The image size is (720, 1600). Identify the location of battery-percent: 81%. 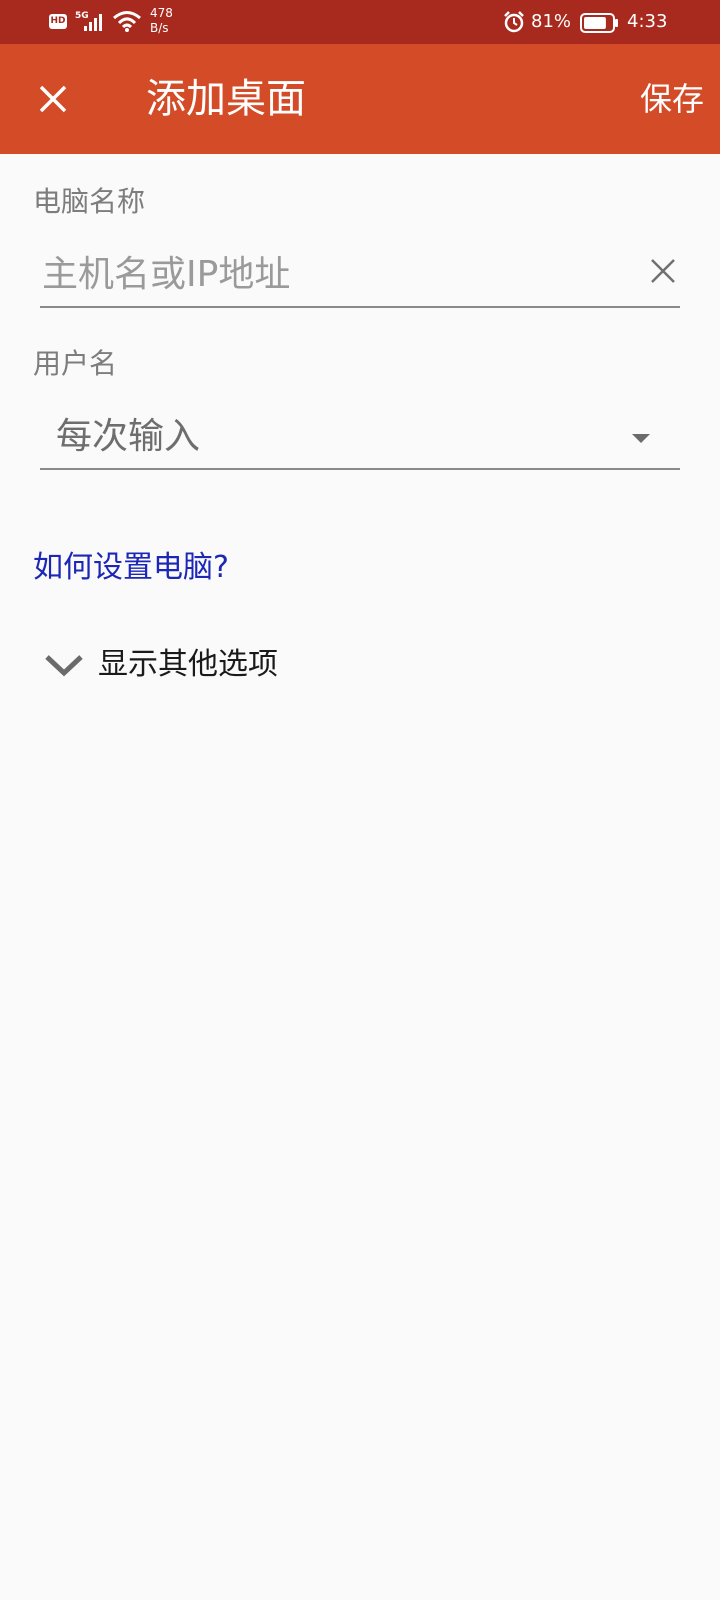
(551, 21).